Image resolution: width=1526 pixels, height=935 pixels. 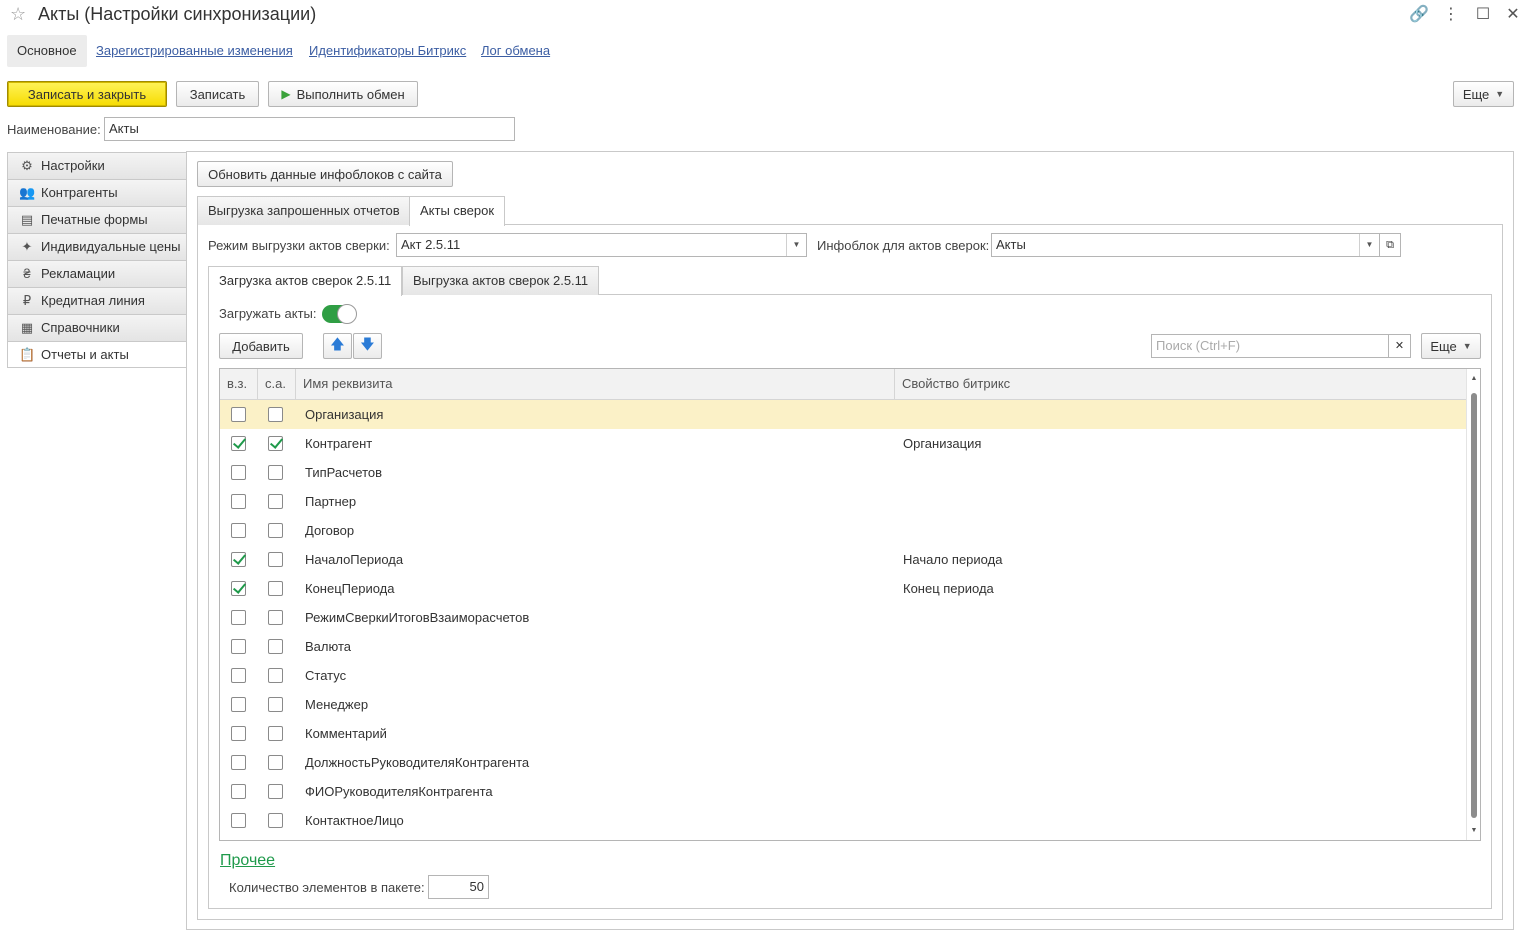 I want to click on infoblock-select: Акты ▼, so click(x=1185, y=245).